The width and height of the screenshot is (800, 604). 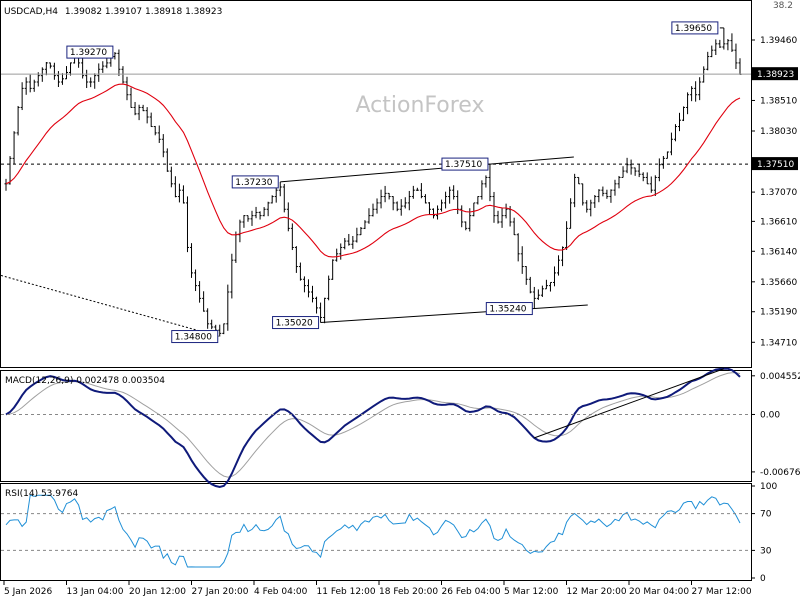 I want to click on x-tick-label: 18 Feb 20:00, so click(x=408, y=592).